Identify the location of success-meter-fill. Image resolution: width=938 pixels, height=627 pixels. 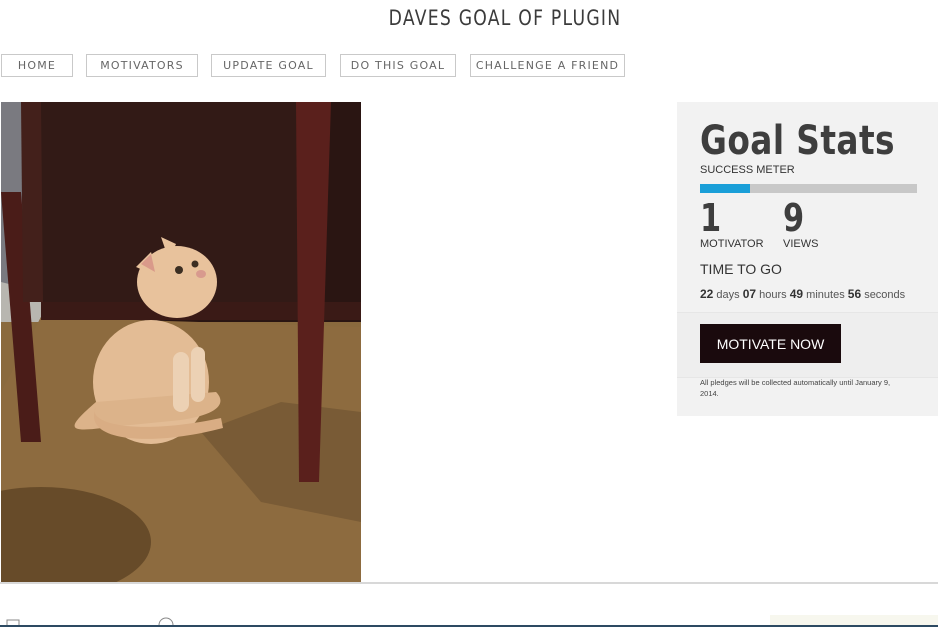
(725, 188).